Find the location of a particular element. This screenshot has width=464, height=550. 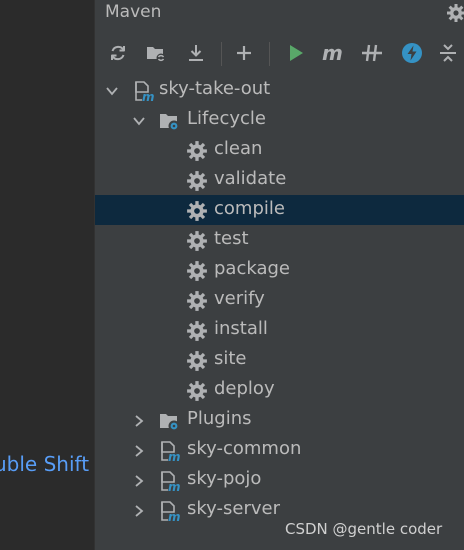

add-icon is located at coordinates (244, 53).